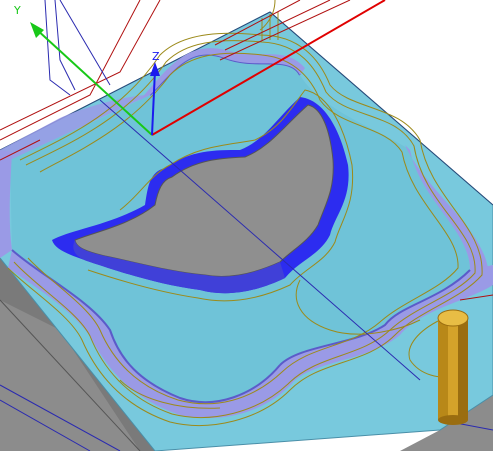  What do you see at coordinates (156, 56) in the screenshot?
I see `z-axis-label: Z` at bounding box center [156, 56].